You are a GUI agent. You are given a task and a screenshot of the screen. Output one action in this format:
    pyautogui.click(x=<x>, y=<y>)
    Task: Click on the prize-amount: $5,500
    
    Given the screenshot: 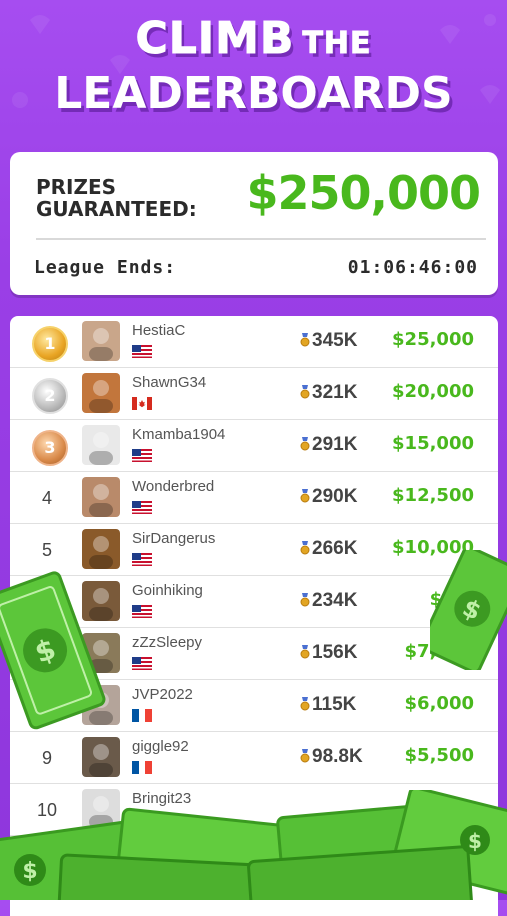 What is the action you would take?
    pyautogui.click(x=439, y=755)
    